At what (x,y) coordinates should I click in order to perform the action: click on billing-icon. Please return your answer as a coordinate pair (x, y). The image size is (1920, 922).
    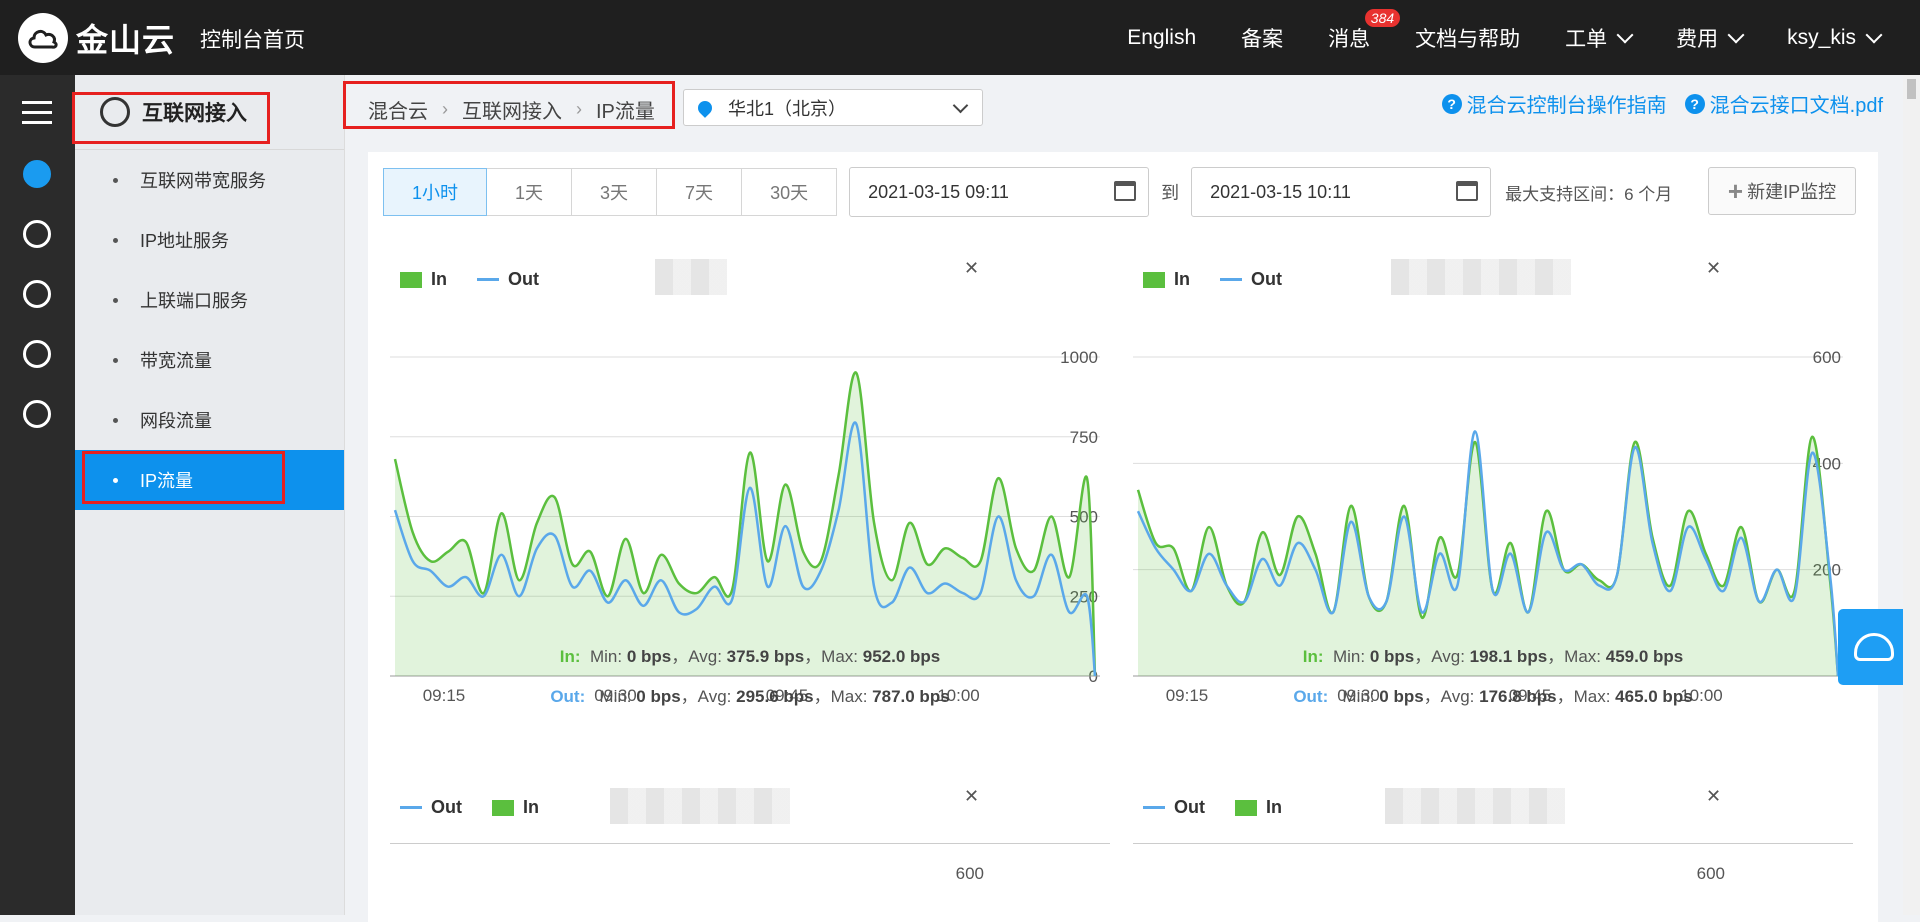
    Looking at the image, I should click on (37, 414).